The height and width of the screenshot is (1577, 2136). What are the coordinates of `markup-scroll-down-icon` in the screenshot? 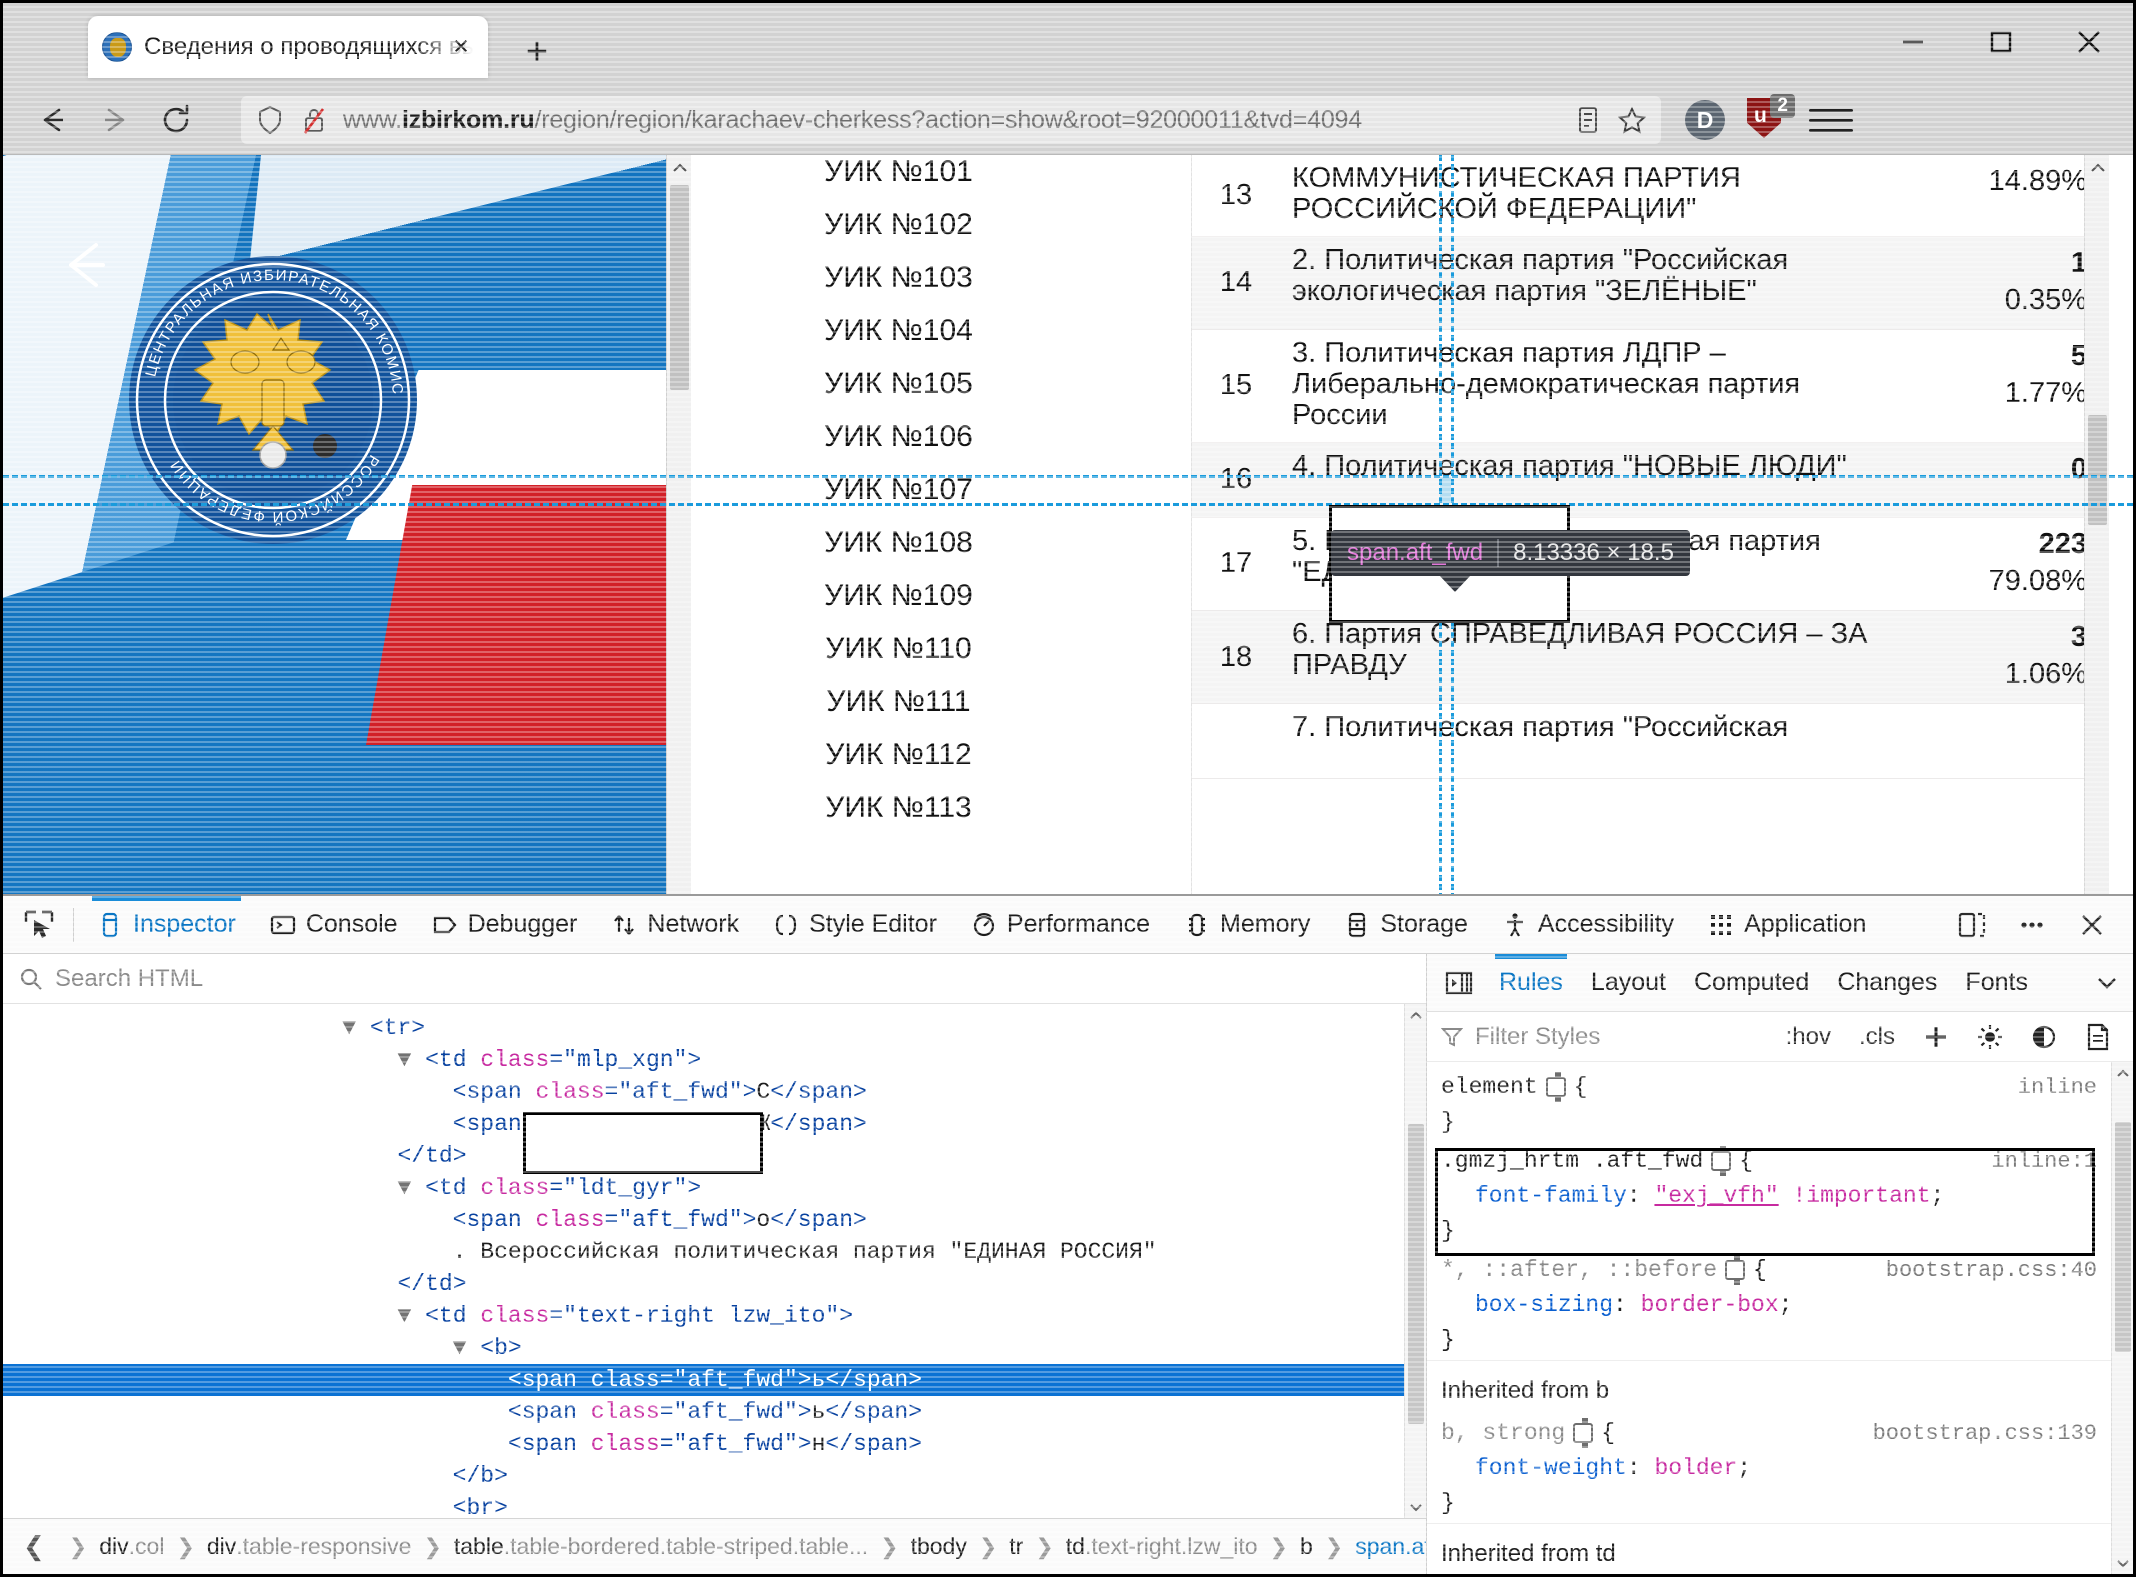 It's located at (1415, 1507).